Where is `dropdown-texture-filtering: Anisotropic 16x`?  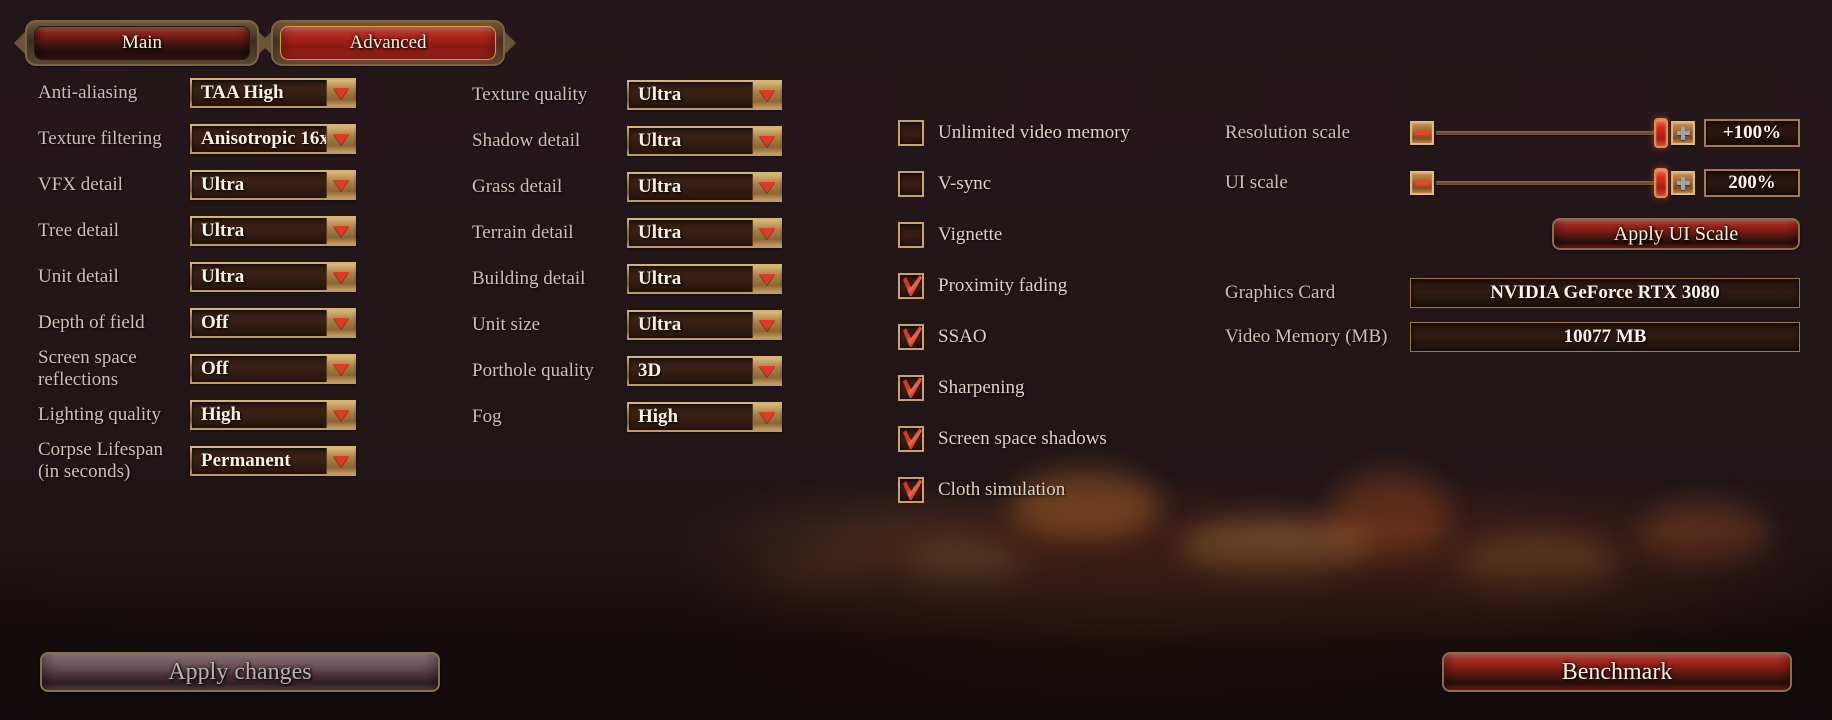 dropdown-texture-filtering: Anisotropic 16x is located at coordinates (273, 139).